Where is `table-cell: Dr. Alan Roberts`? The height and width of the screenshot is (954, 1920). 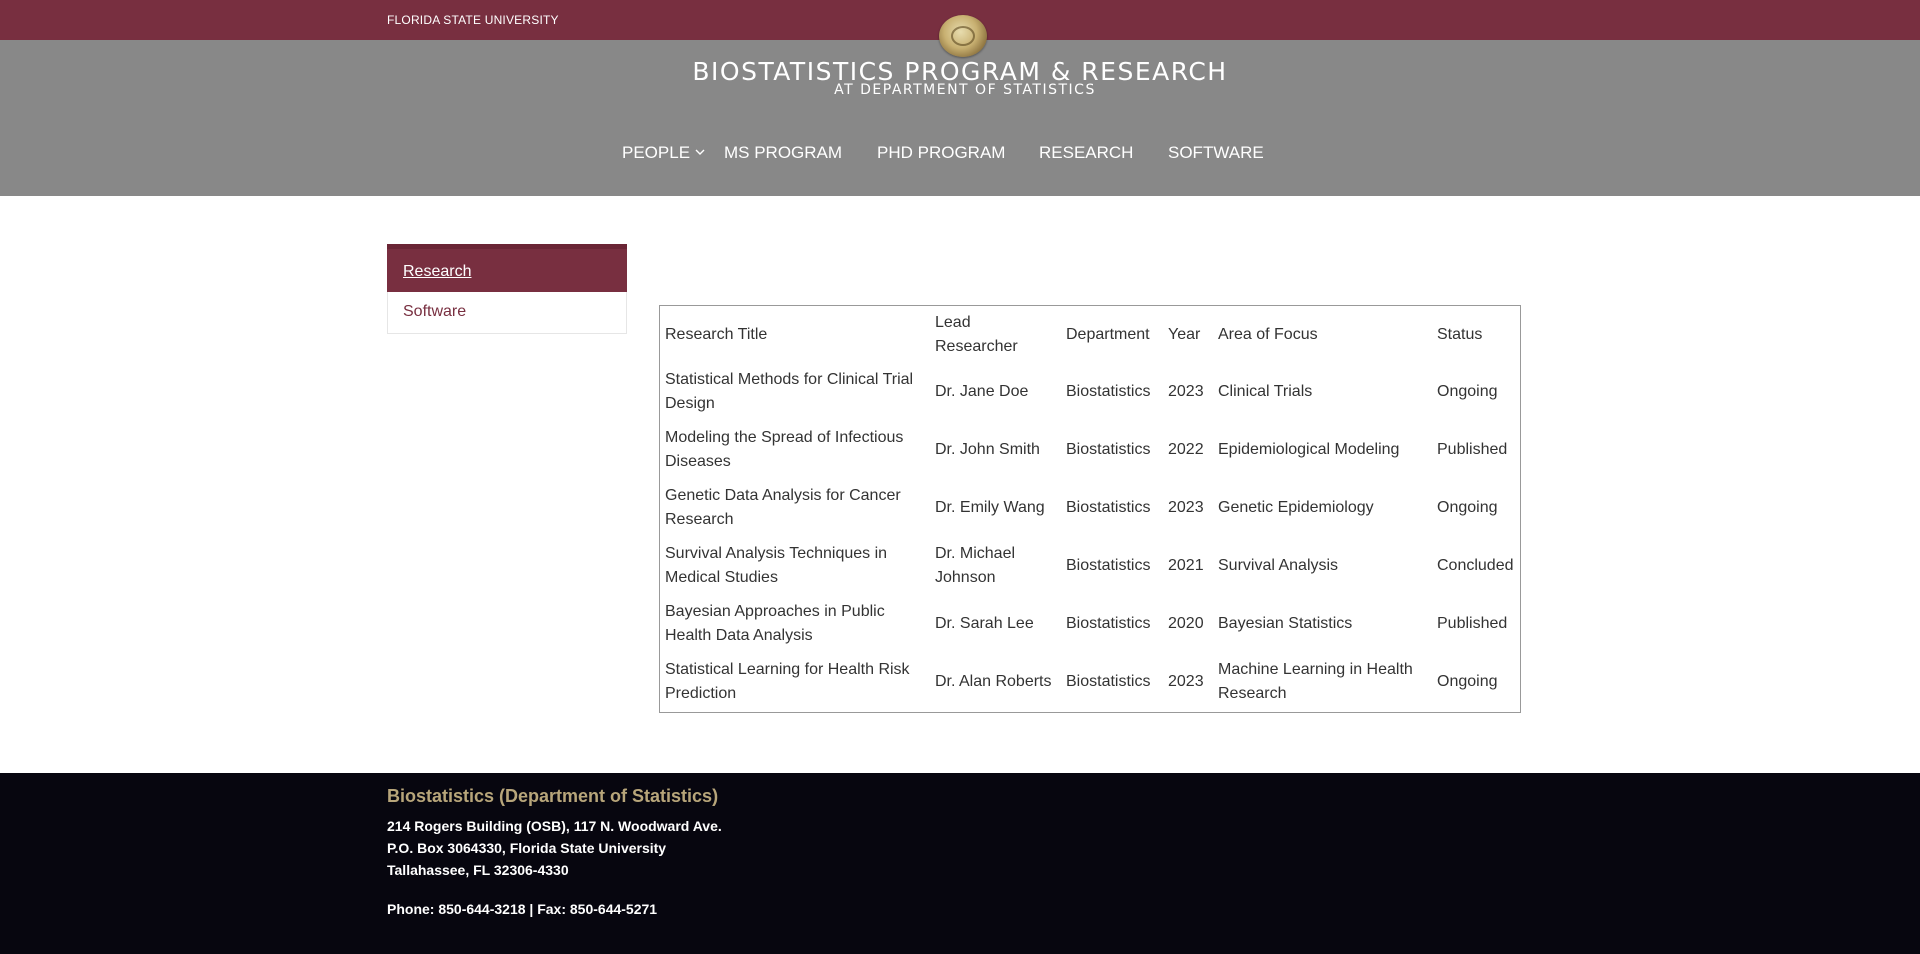
table-cell: Dr. Alan Roberts is located at coordinates (993, 681).